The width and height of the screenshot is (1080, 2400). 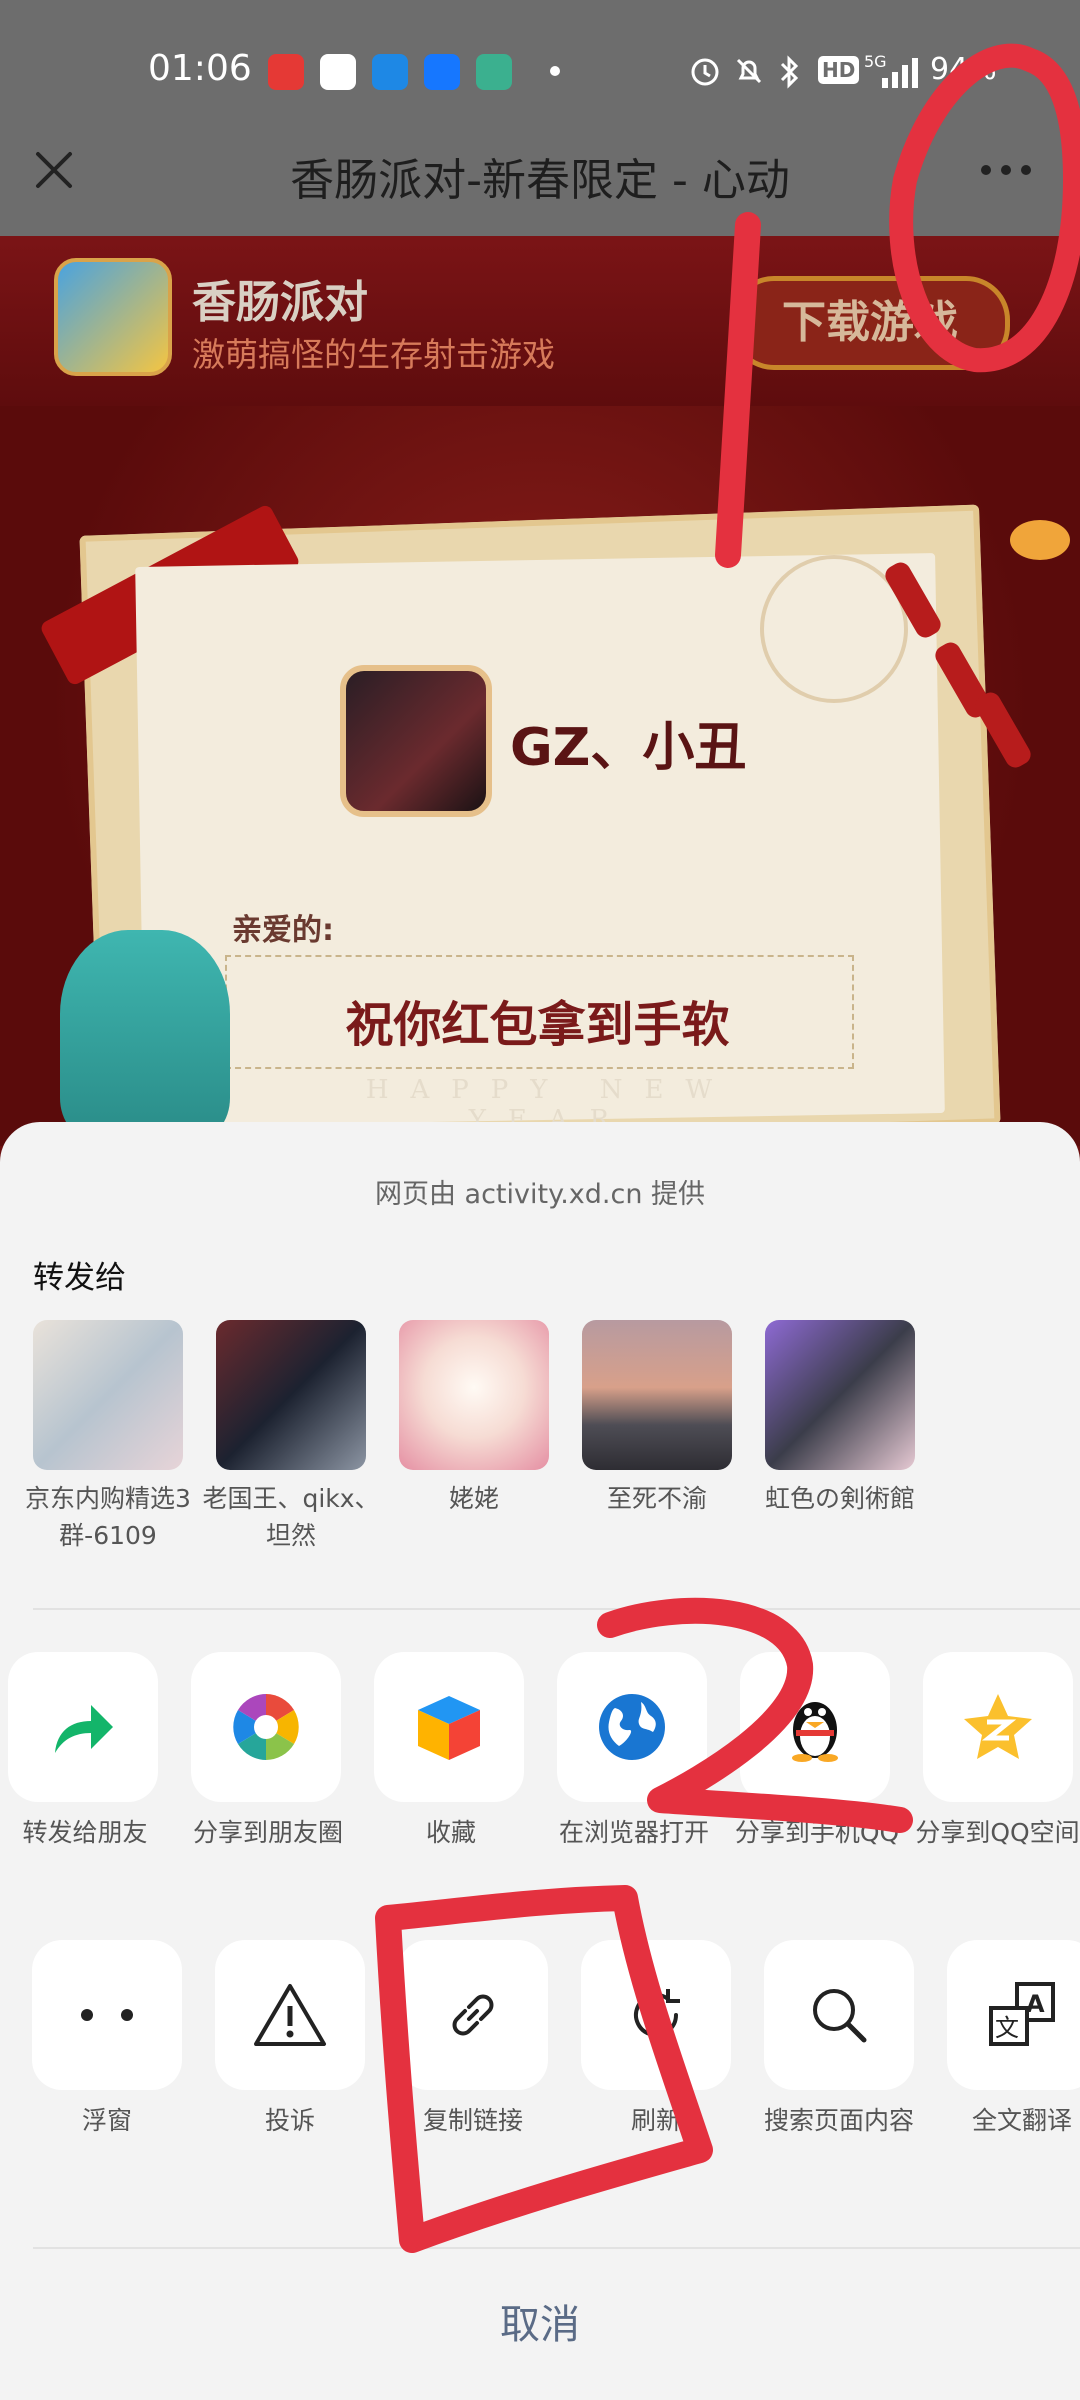 What do you see at coordinates (984, 208) in the screenshot?
I see `annotation-circle-menu` at bounding box center [984, 208].